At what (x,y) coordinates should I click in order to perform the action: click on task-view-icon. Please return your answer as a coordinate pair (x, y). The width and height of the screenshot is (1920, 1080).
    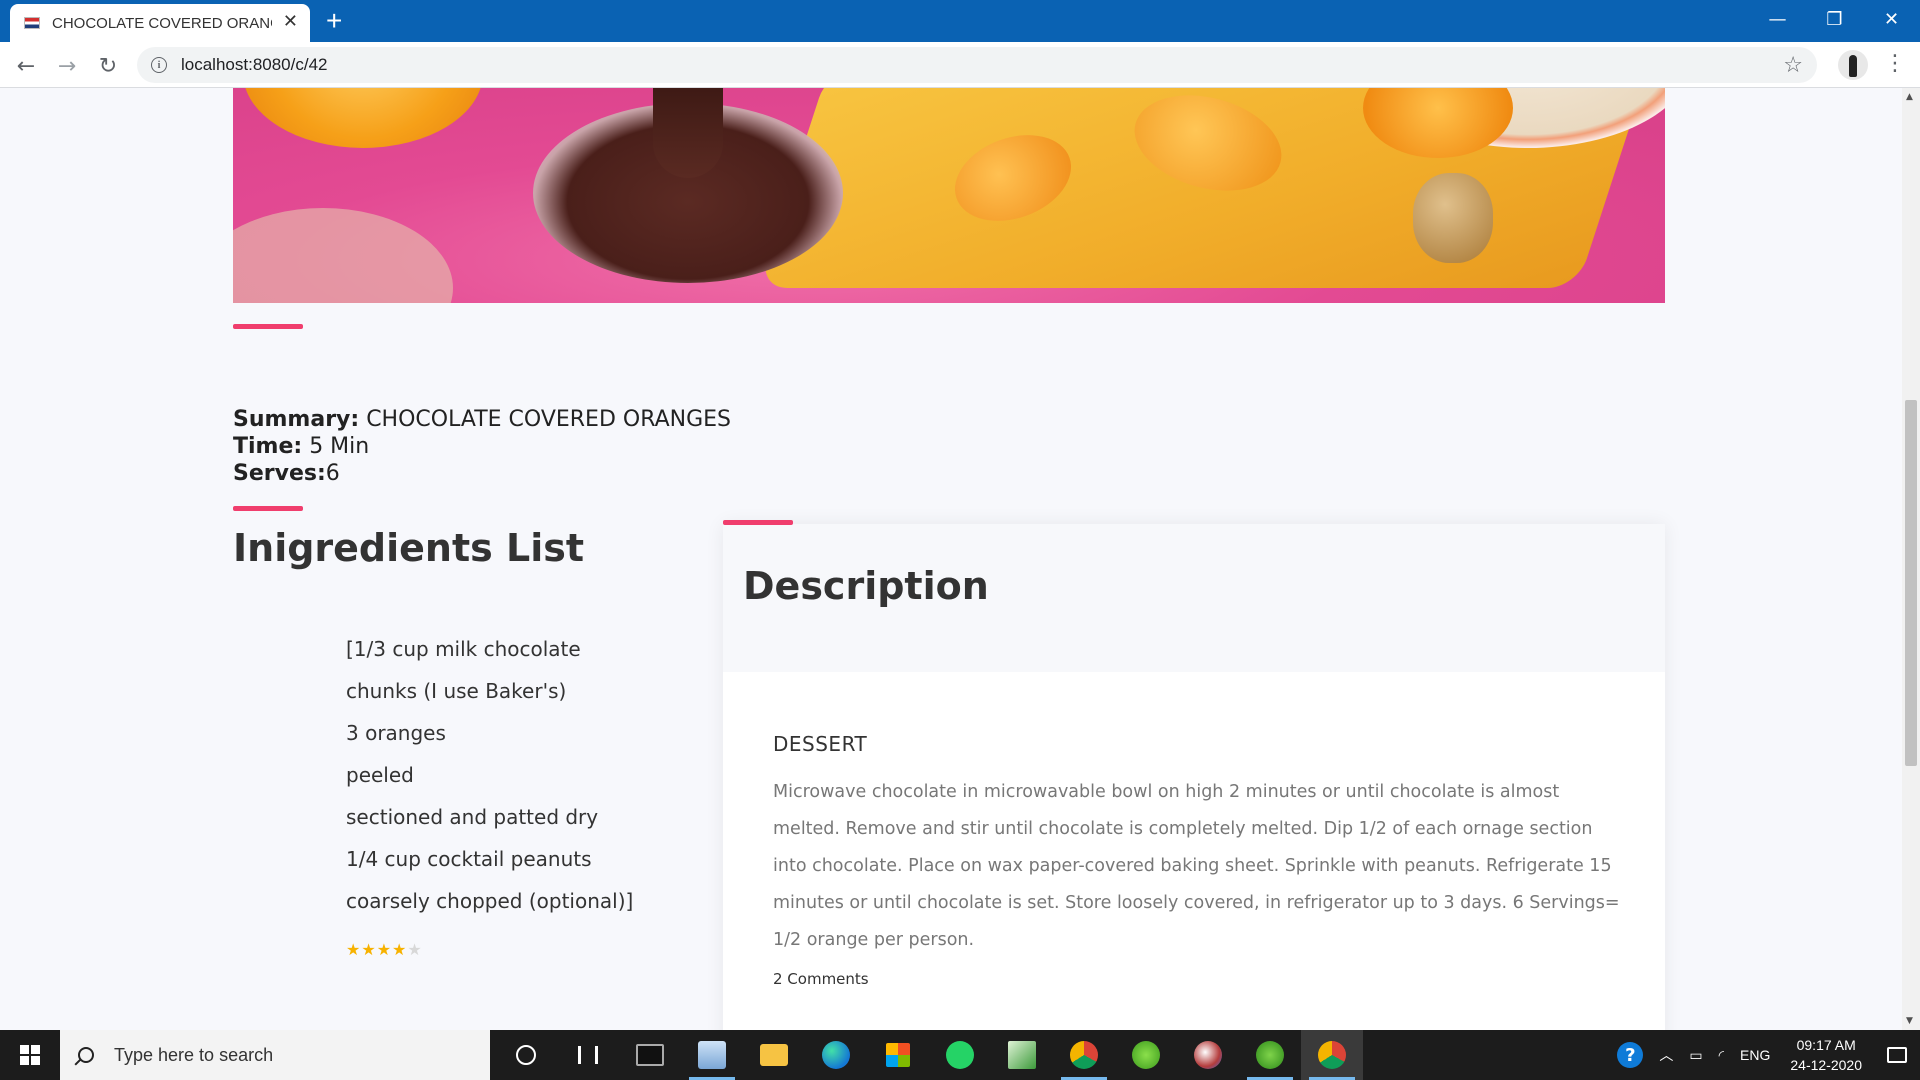
    Looking at the image, I should click on (588, 1055).